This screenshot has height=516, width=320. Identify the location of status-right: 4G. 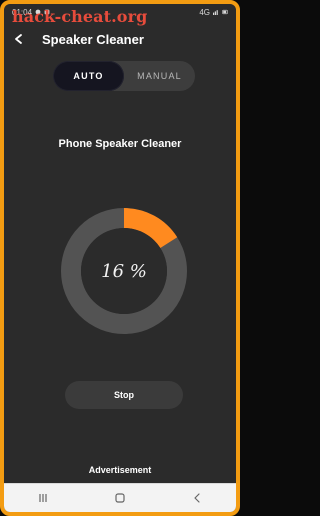
(213, 12).